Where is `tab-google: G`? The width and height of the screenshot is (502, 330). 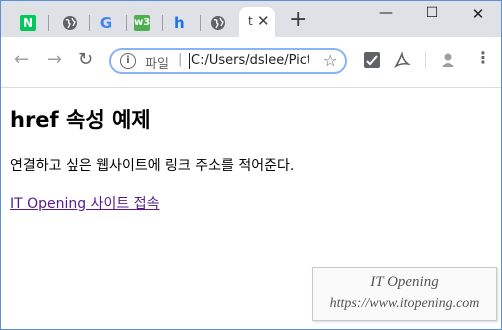 tab-google: G is located at coordinates (105, 23).